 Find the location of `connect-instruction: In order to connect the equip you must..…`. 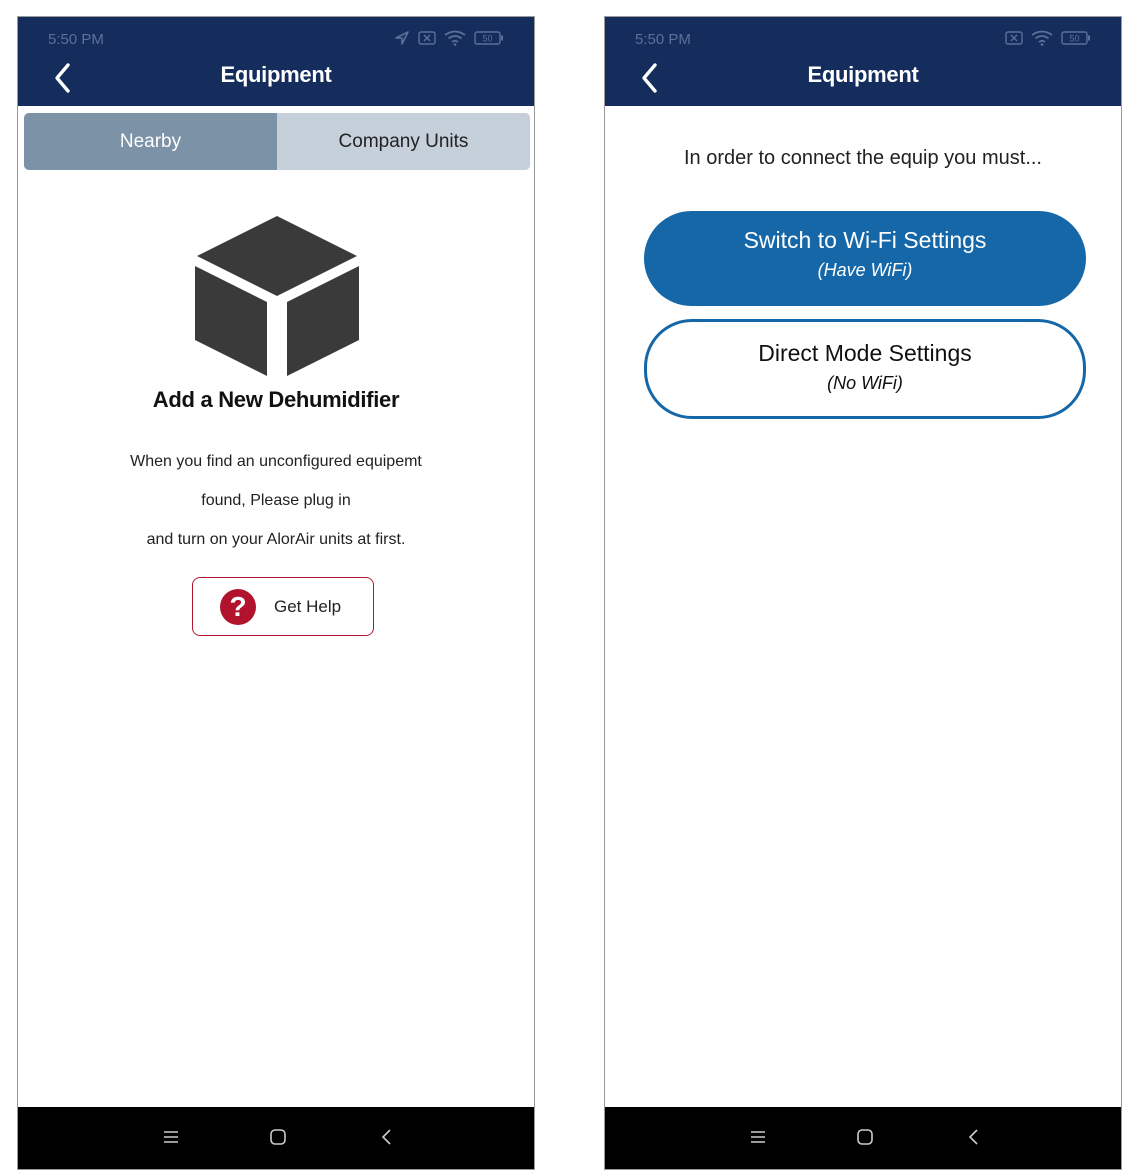

connect-instruction: In order to connect the equip you must..… is located at coordinates (863, 158).